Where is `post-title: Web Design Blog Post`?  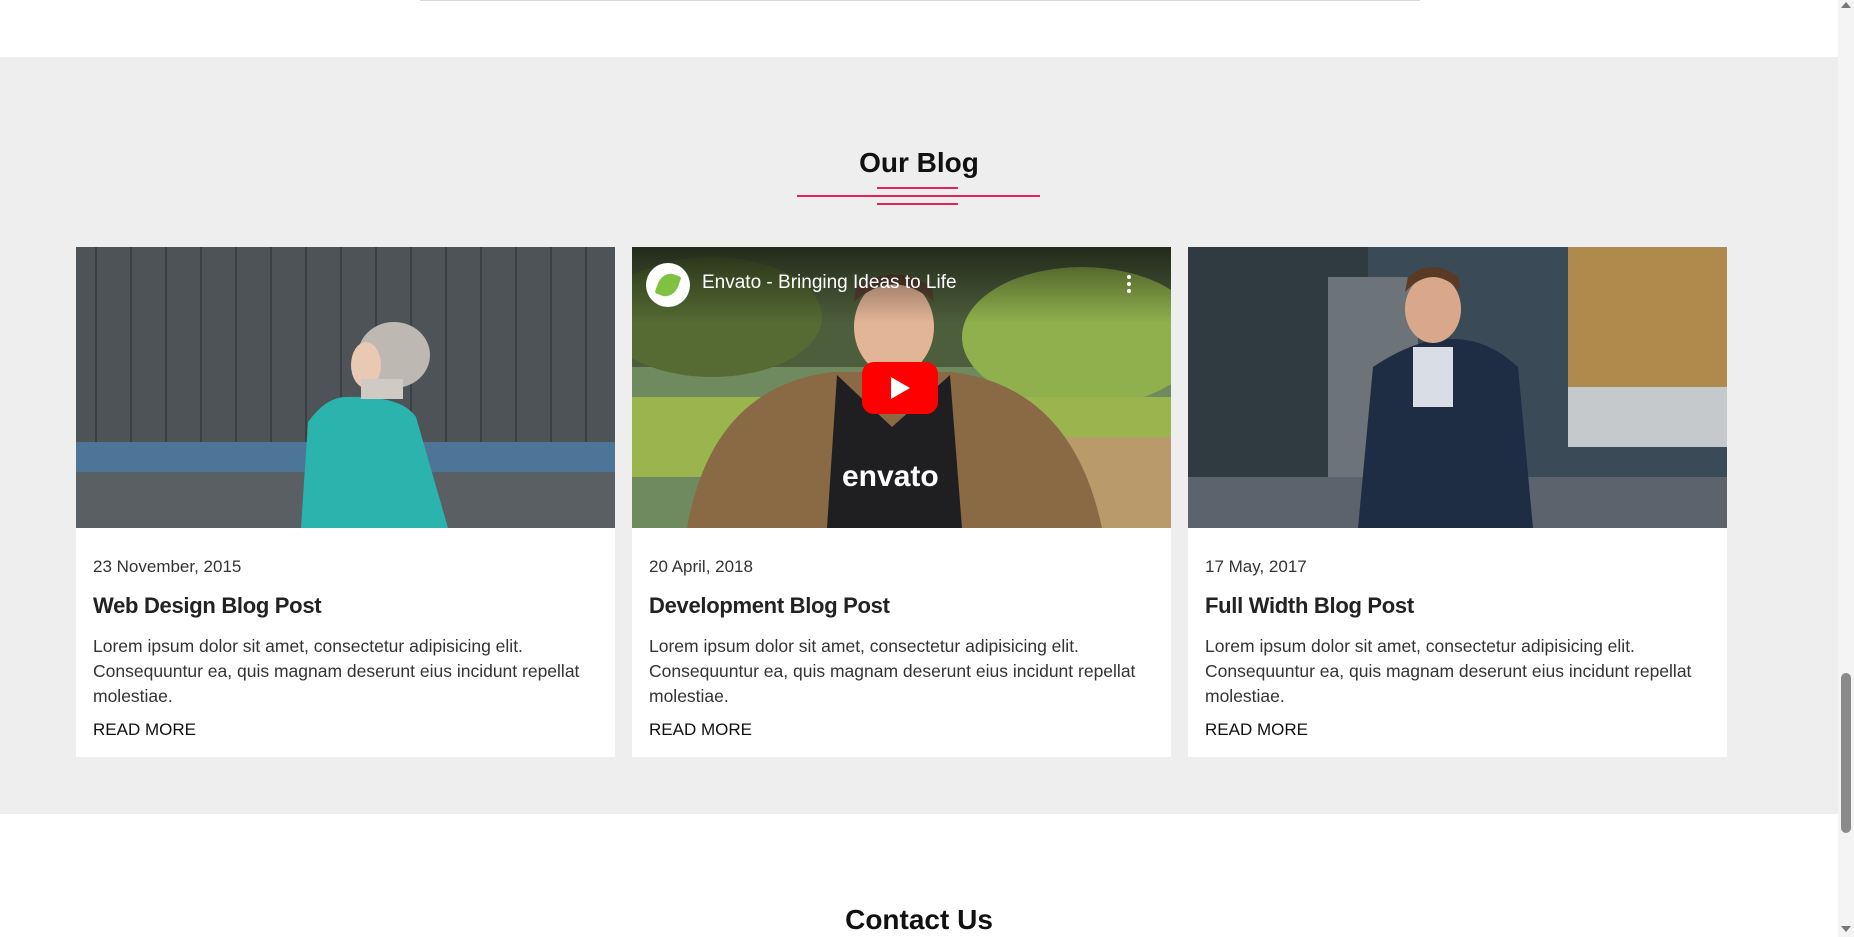
post-title: Web Design Blog Post is located at coordinates (207, 606).